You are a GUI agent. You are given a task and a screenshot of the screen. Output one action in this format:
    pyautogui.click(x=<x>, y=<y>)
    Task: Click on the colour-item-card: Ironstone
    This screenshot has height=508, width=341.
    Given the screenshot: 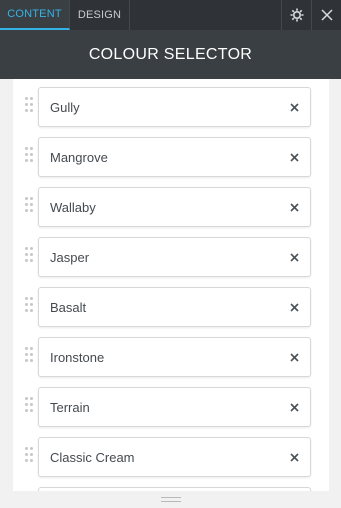 What is the action you would take?
    pyautogui.click(x=174, y=357)
    